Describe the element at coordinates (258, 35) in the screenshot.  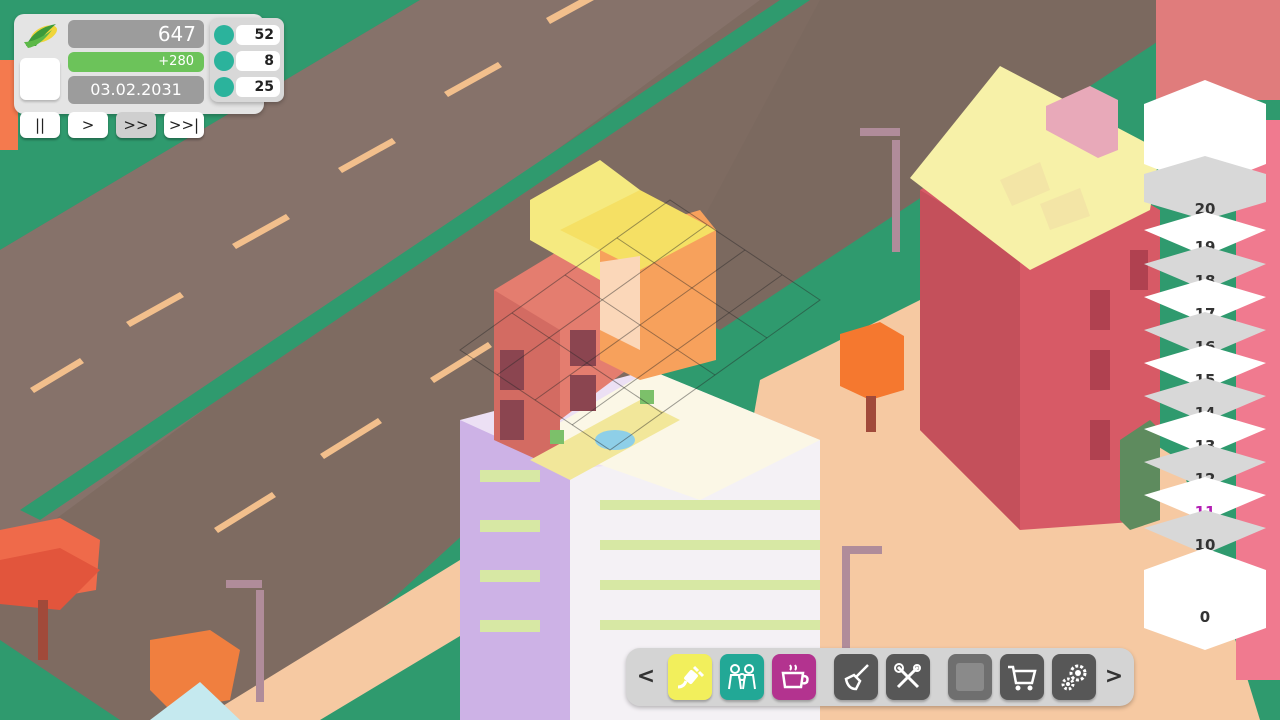
I see `water-value: 52` at that location.